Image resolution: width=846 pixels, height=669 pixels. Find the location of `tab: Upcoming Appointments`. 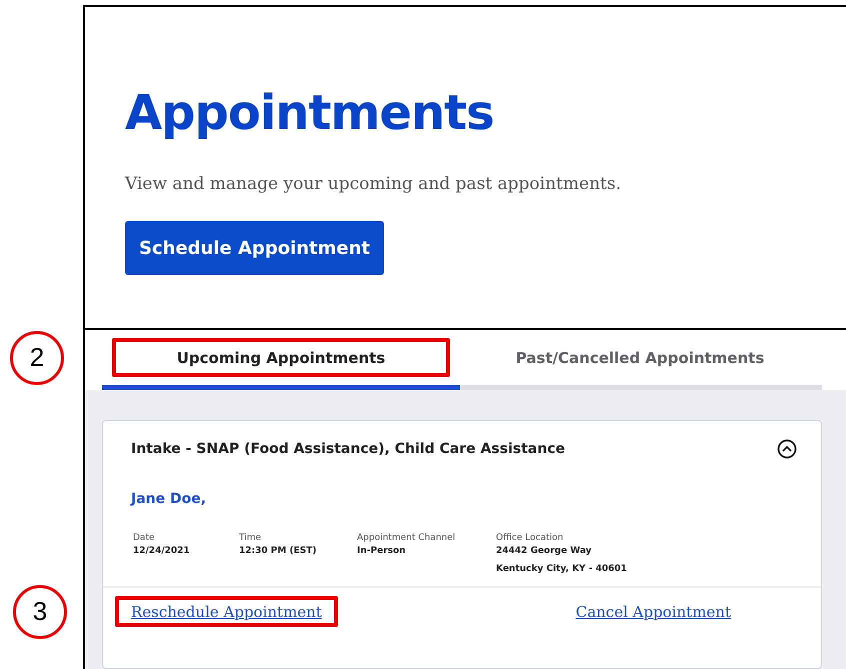

tab: Upcoming Appointments is located at coordinates (281, 360).